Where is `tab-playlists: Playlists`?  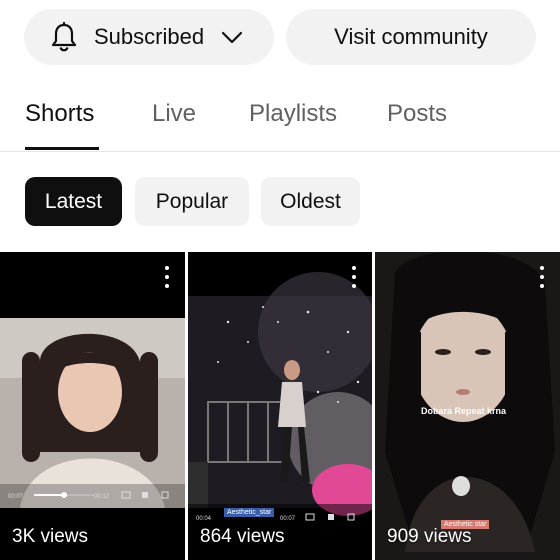 tab-playlists: Playlists is located at coordinates (293, 114).